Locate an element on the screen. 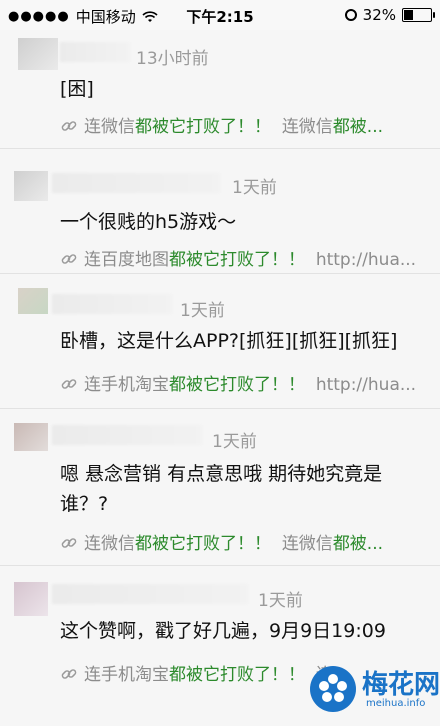 This screenshot has height=726, width=440. comment-text: 这个赞啊，戳了好几遍，9月9日19:09 is located at coordinates (223, 631).